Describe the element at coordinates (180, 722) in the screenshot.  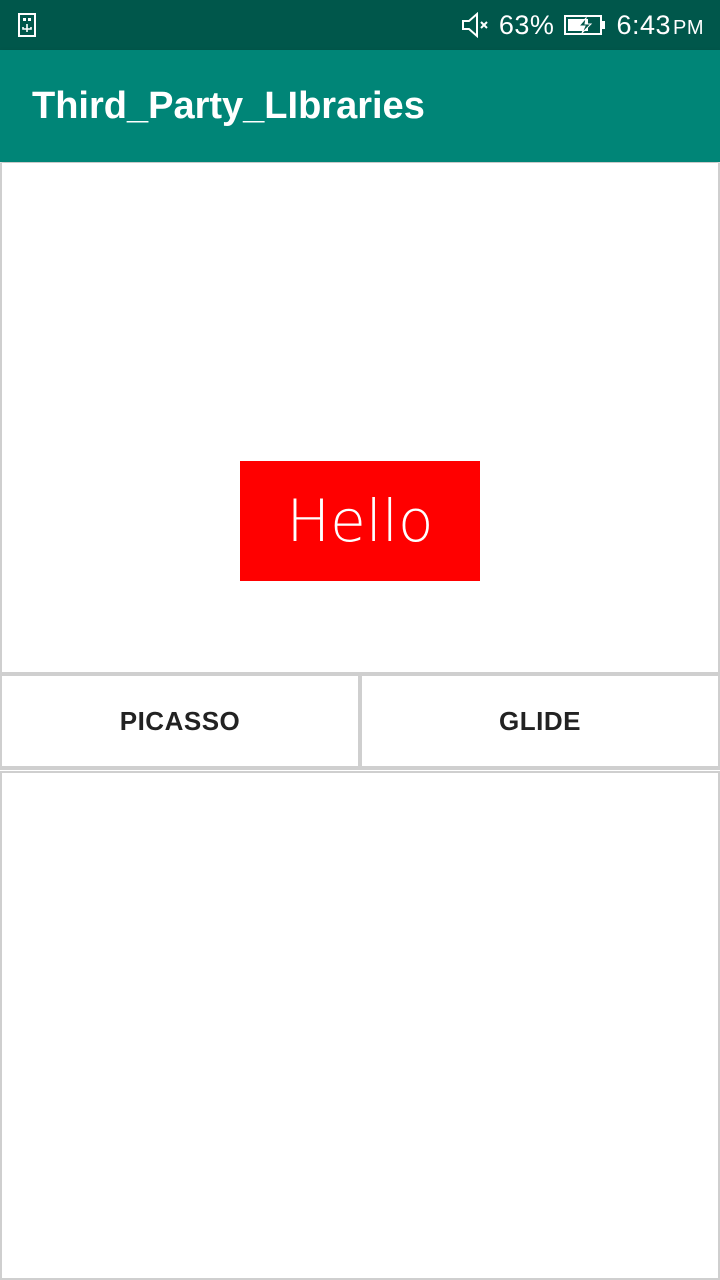
I see `picasso-button: PICASSO` at that location.